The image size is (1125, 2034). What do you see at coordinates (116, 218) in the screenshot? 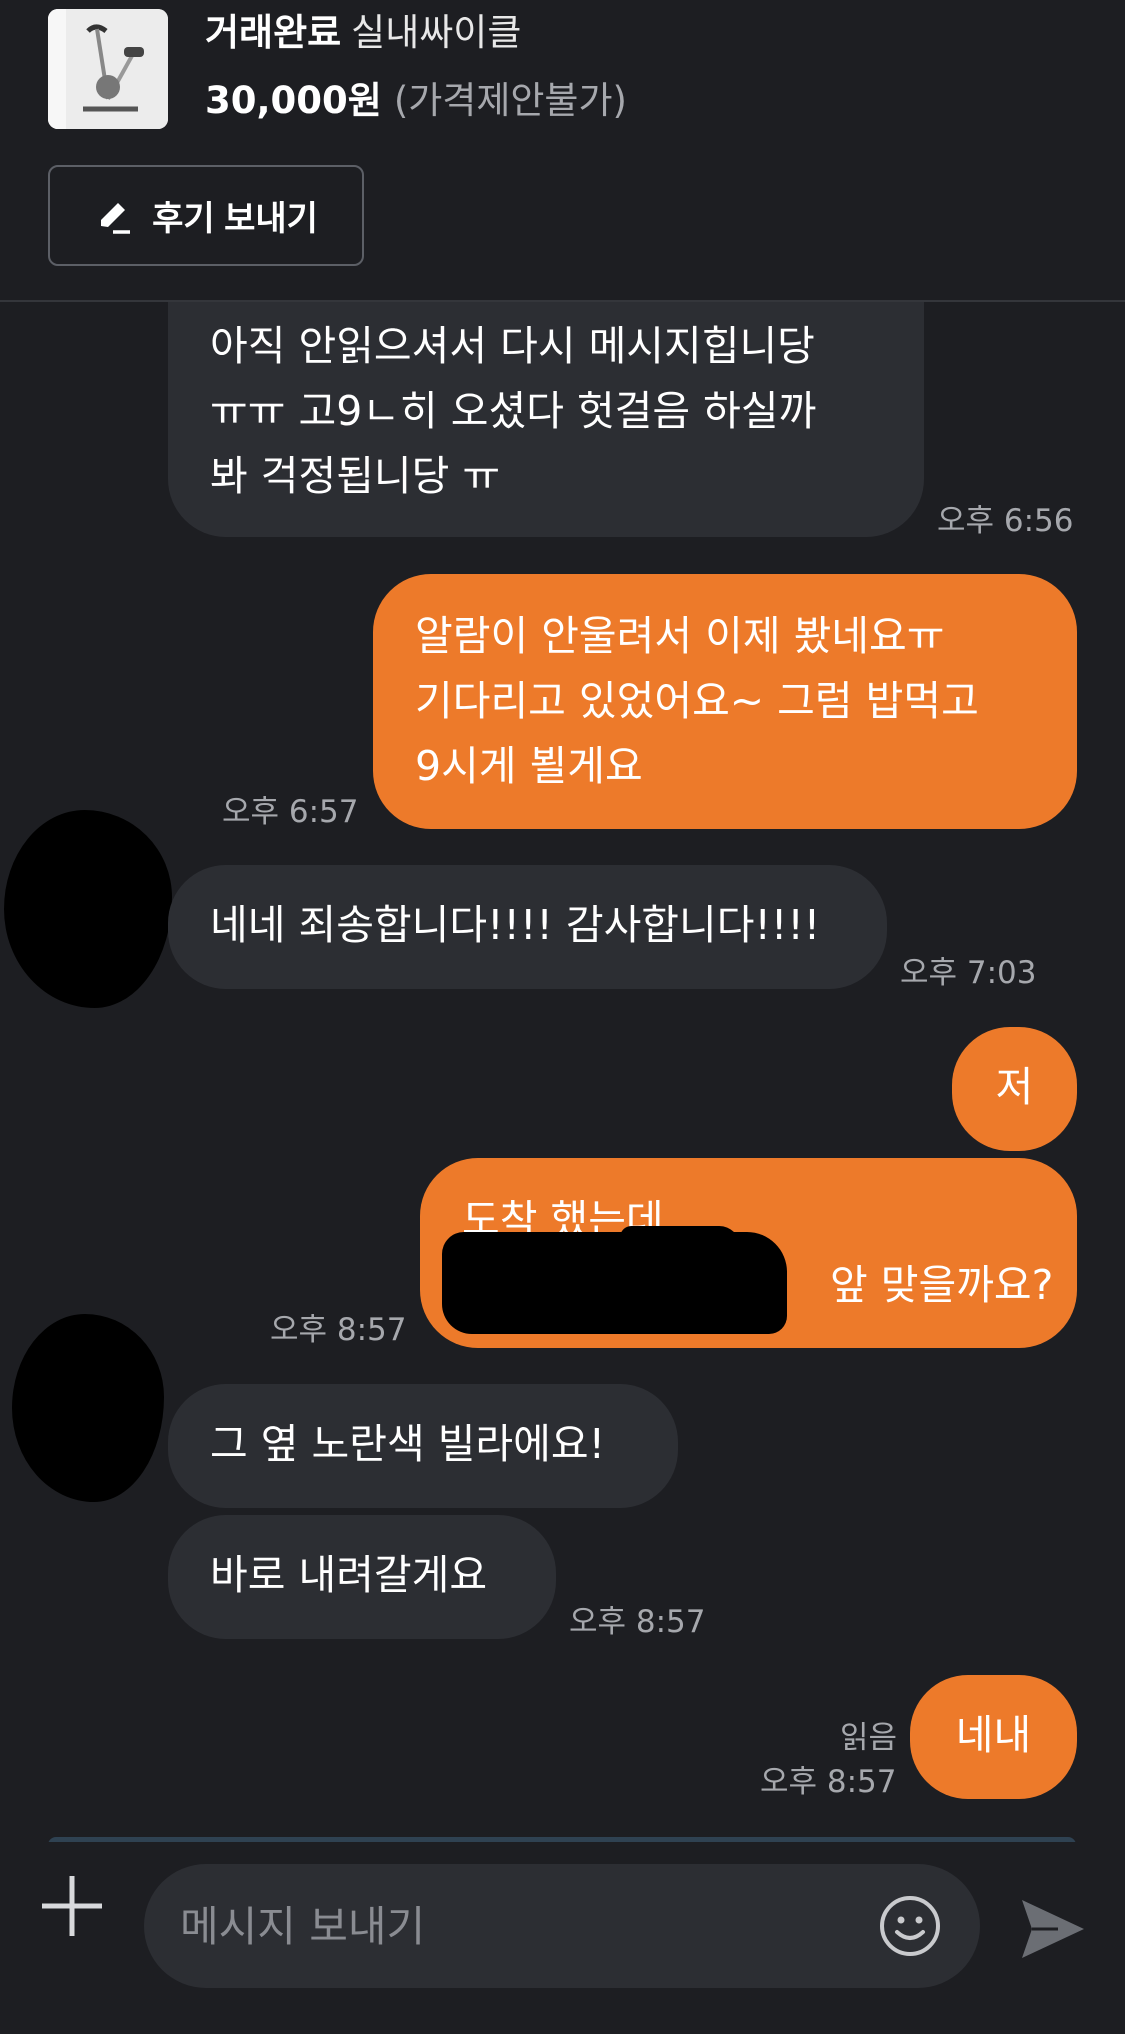
I see `pencil-icon` at bounding box center [116, 218].